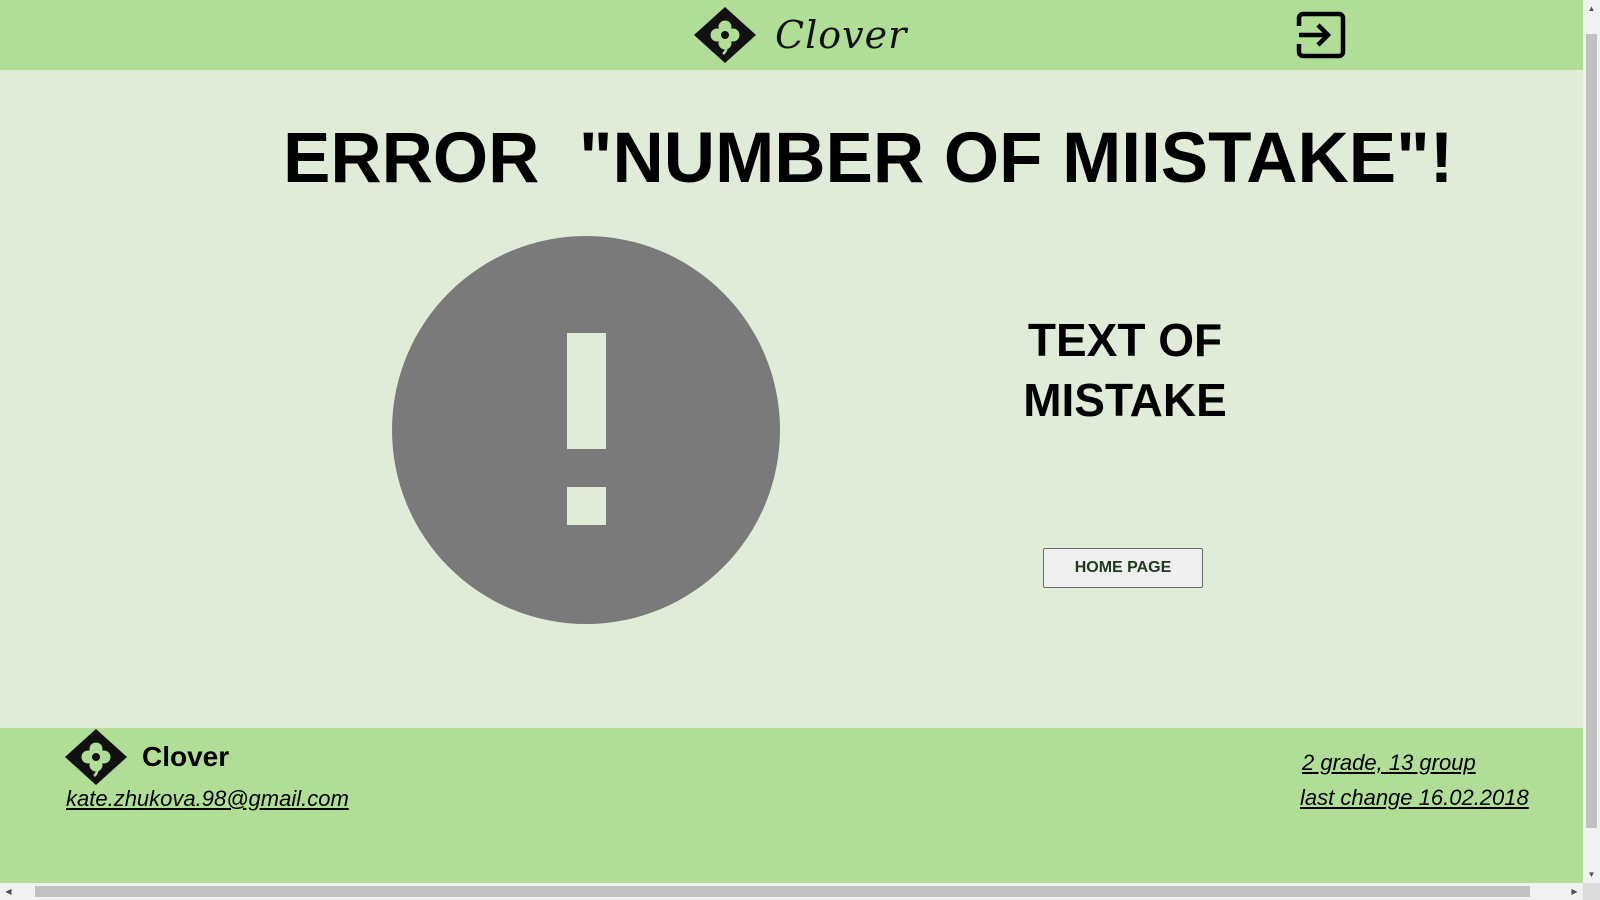 This screenshot has height=900, width=1600. What do you see at coordinates (207, 799) in the screenshot?
I see `footer-email-link: kate.zhukova.98@gmail.com` at bounding box center [207, 799].